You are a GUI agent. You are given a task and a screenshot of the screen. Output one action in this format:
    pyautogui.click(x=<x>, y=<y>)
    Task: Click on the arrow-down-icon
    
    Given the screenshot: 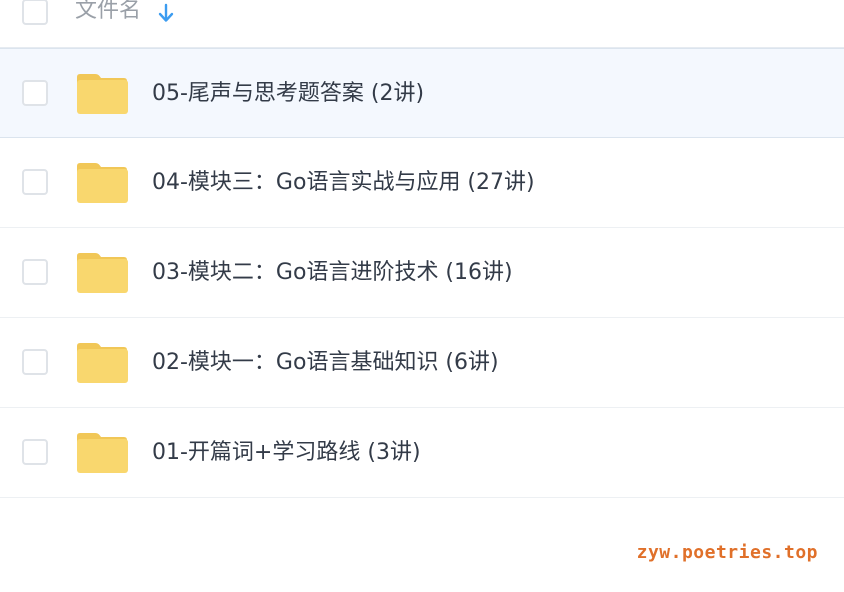 What is the action you would take?
    pyautogui.click(x=166, y=13)
    